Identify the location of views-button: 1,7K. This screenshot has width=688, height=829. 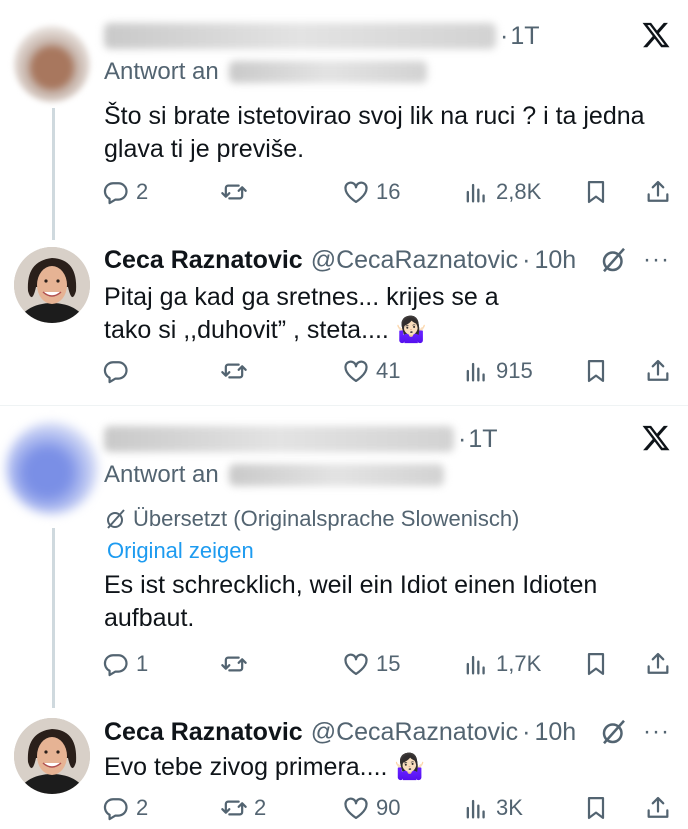
(501, 664).